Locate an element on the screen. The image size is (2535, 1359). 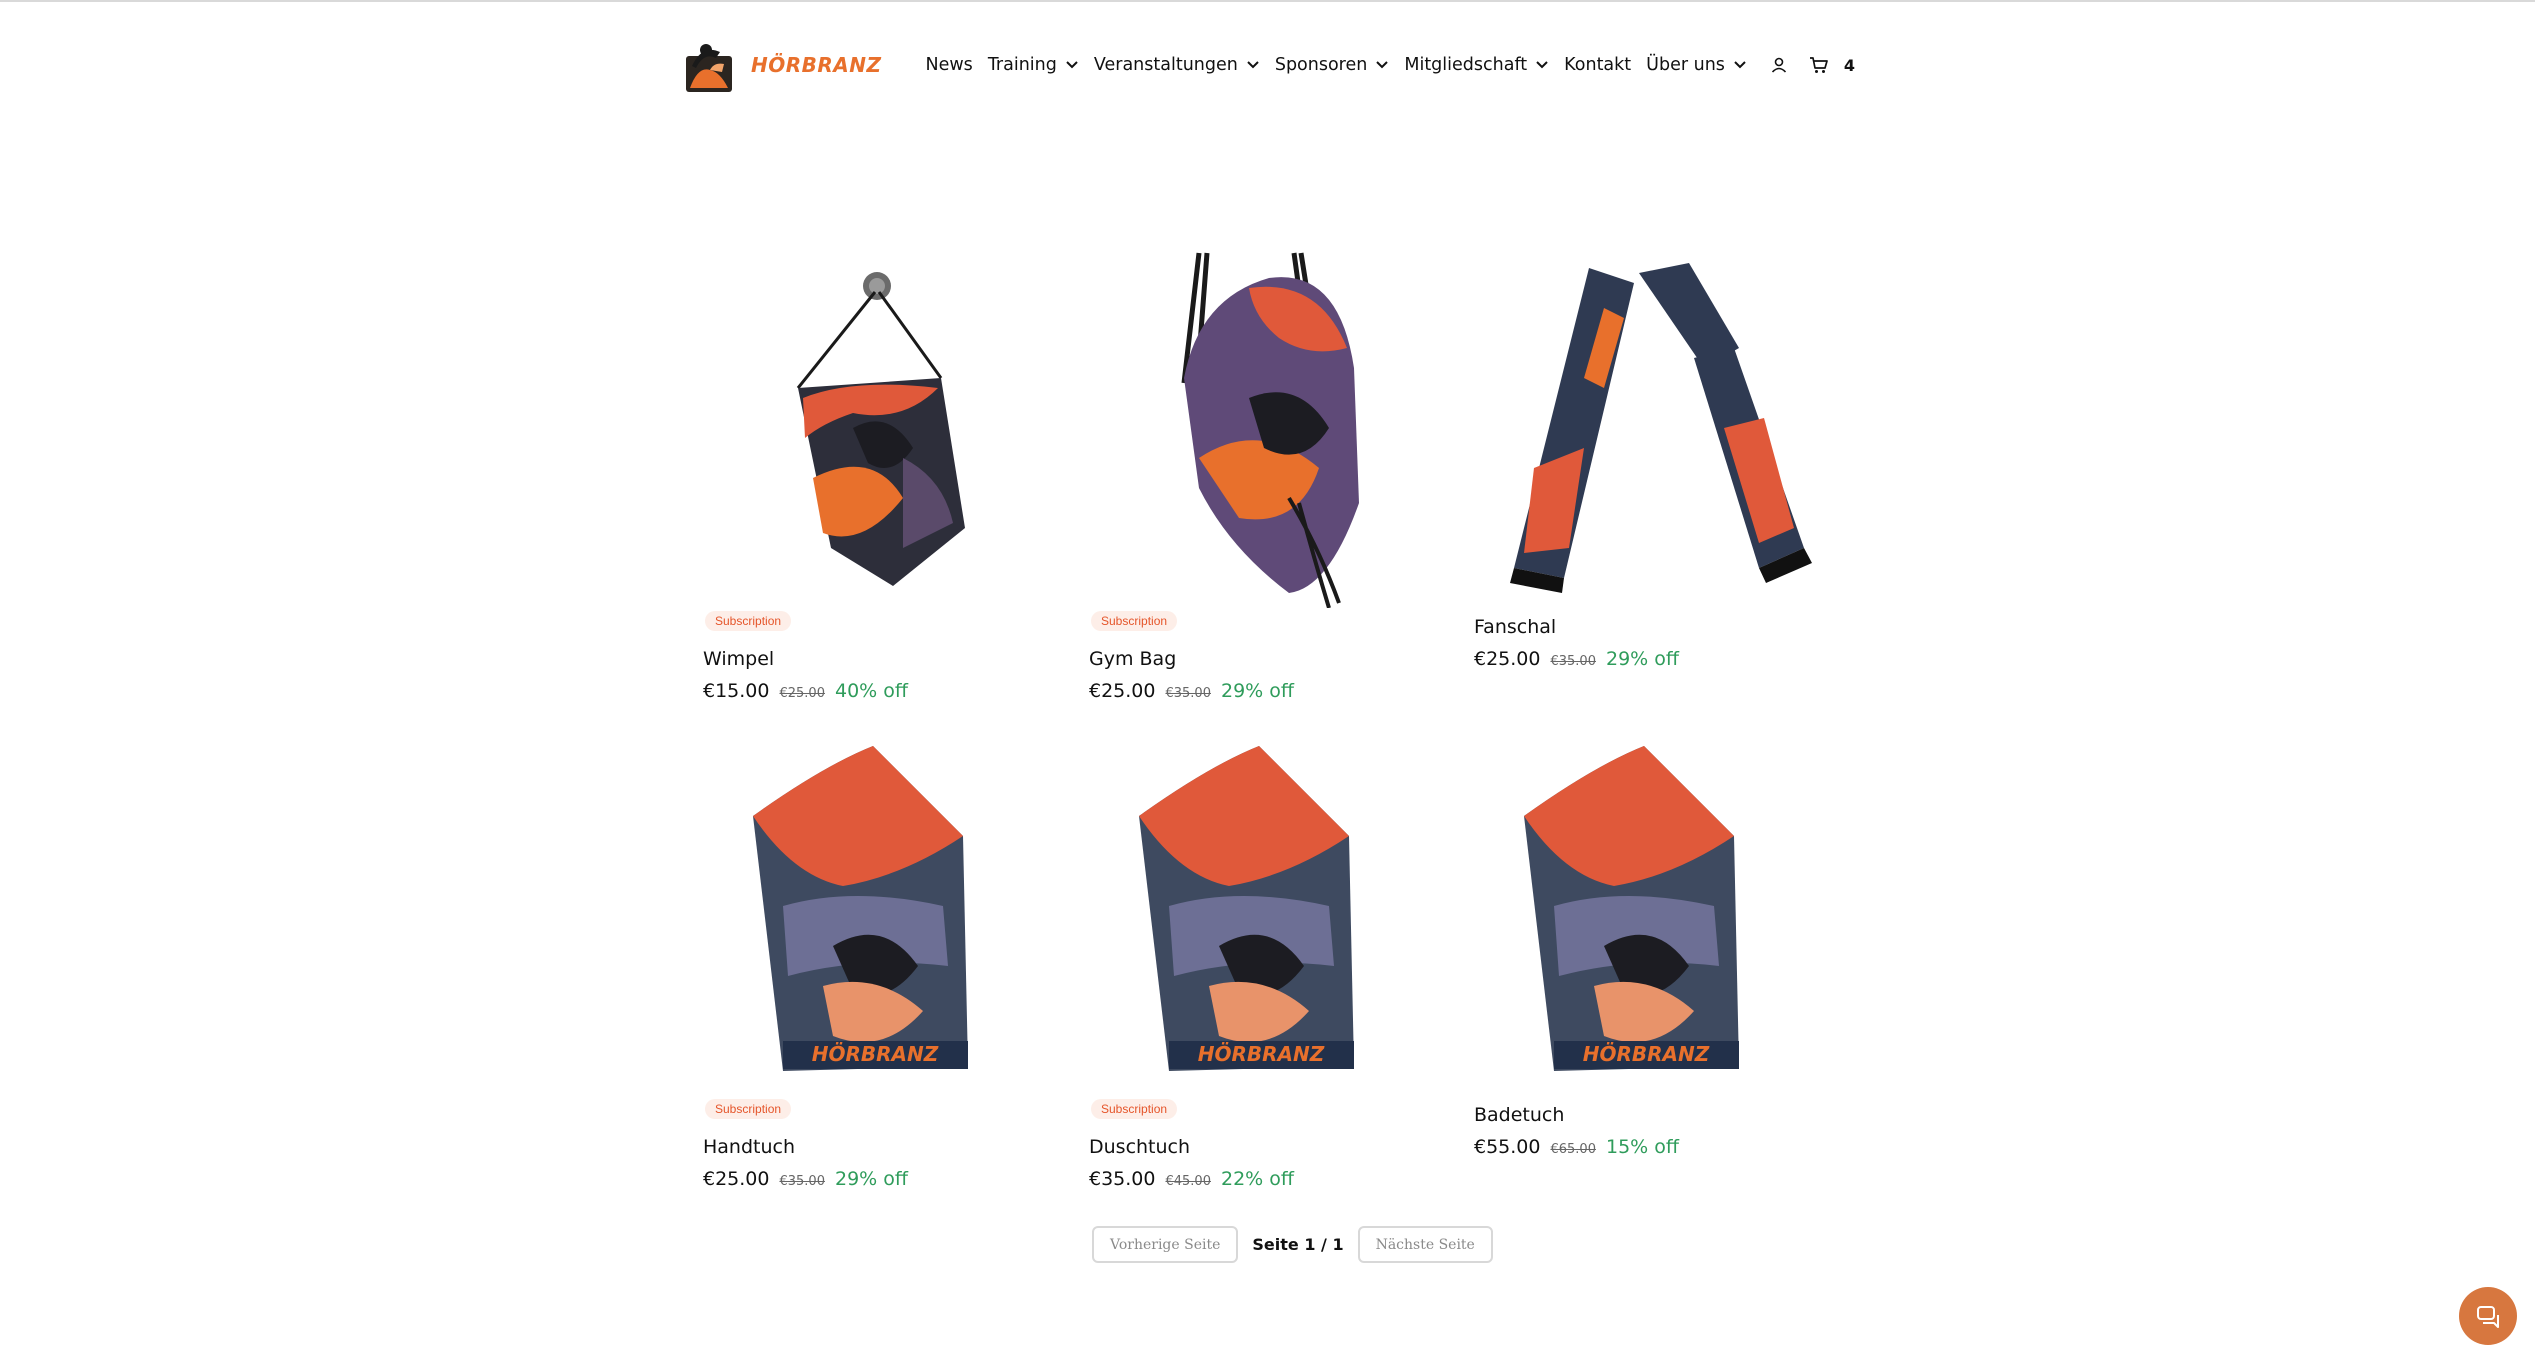
product-price: €55.00 is located at coordinates (1507, 1147).